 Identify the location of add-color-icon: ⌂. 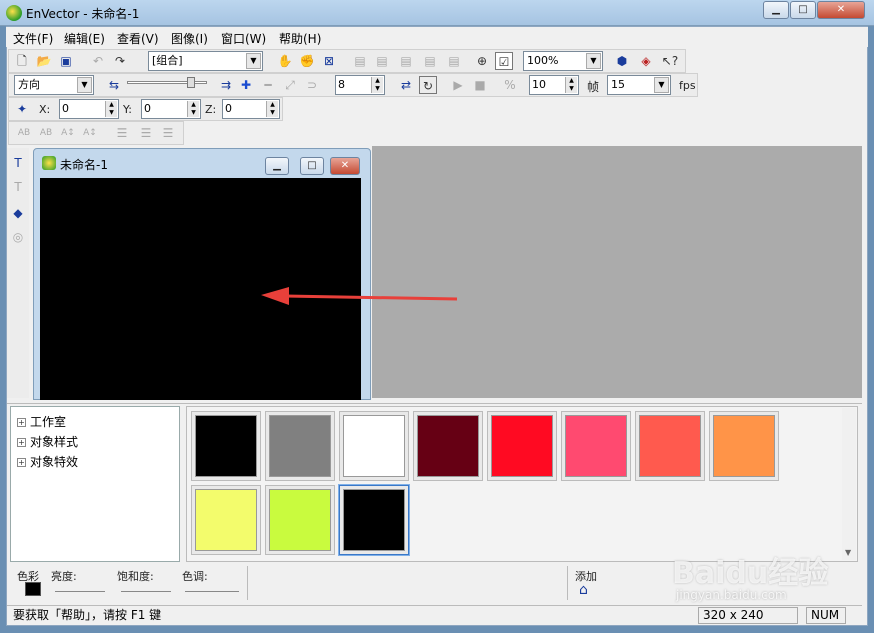
(583, 590).